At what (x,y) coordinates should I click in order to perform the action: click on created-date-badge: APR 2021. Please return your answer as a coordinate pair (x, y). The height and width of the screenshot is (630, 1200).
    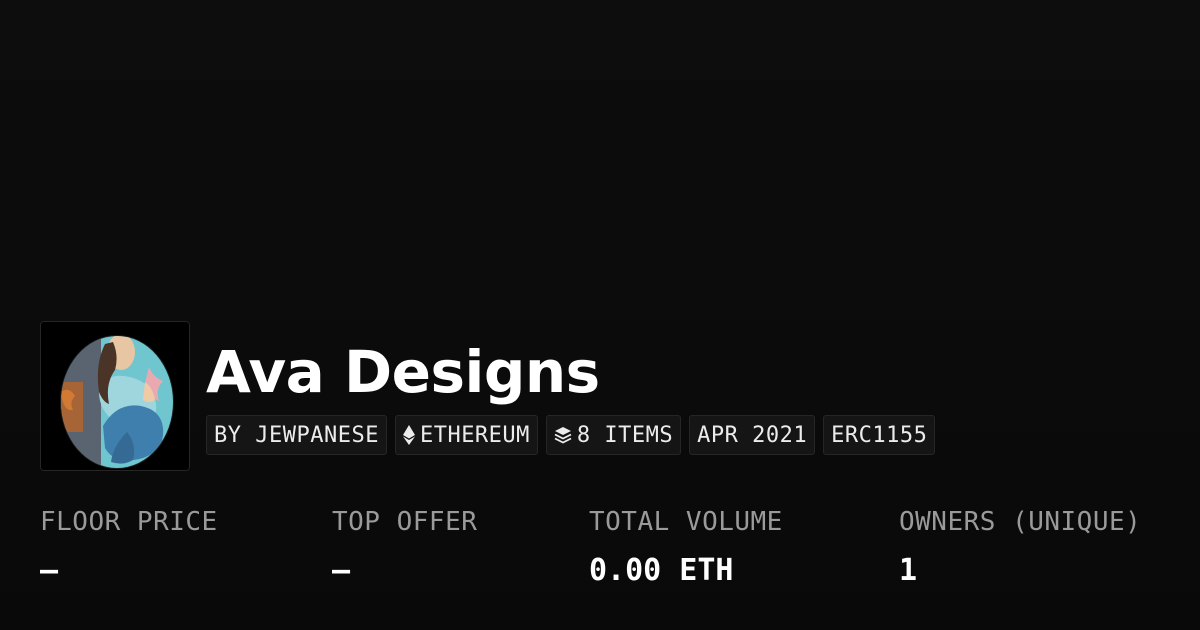
    Looking at the image, I should click on (752, 435).